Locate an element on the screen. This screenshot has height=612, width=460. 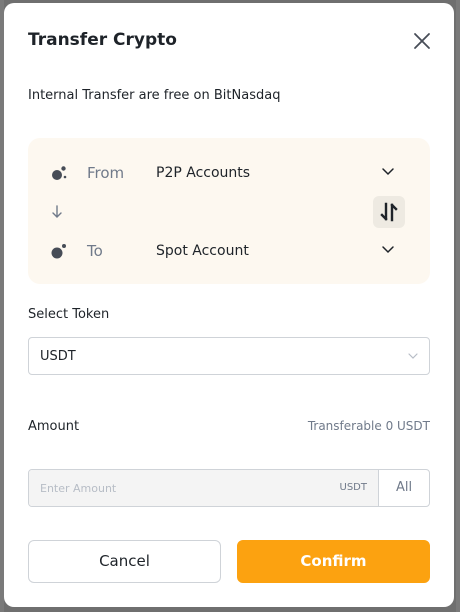
free-transfer-notice: Internal Transfer are free on BitNasdaq is located at coordinates (154, 95).